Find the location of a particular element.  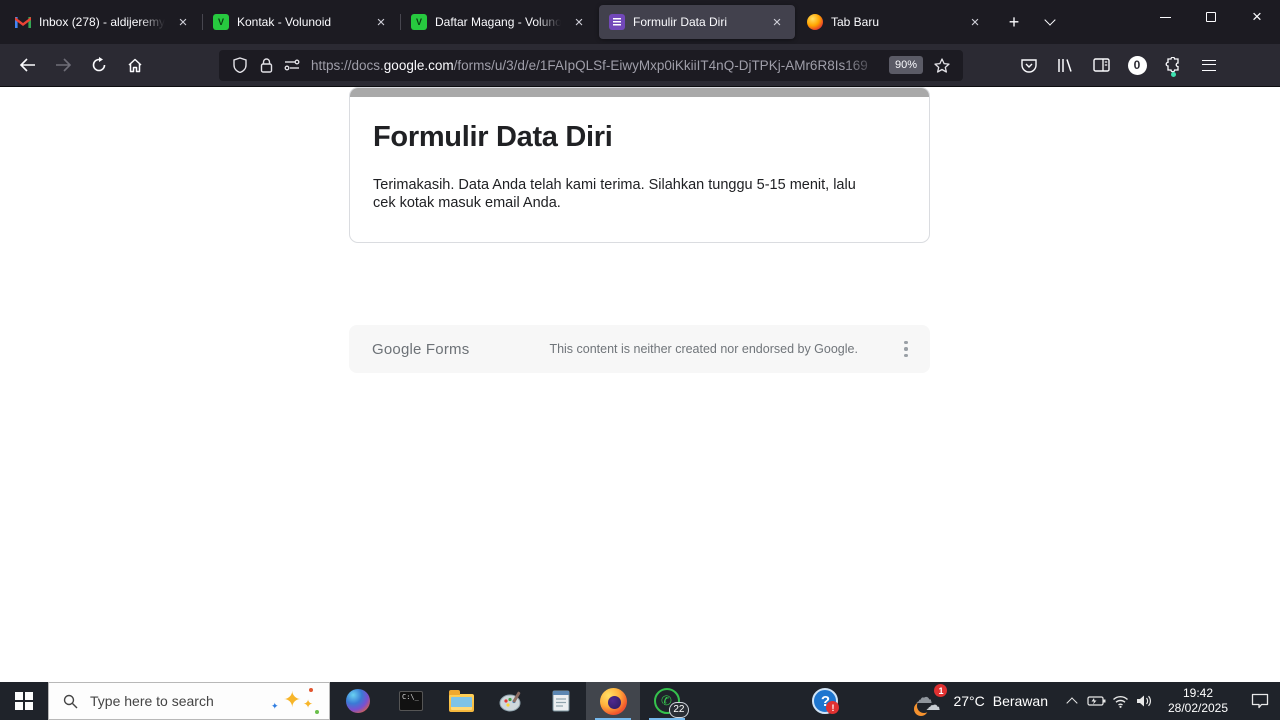

chevron-up-icon is located at coordinates (1072, 702).